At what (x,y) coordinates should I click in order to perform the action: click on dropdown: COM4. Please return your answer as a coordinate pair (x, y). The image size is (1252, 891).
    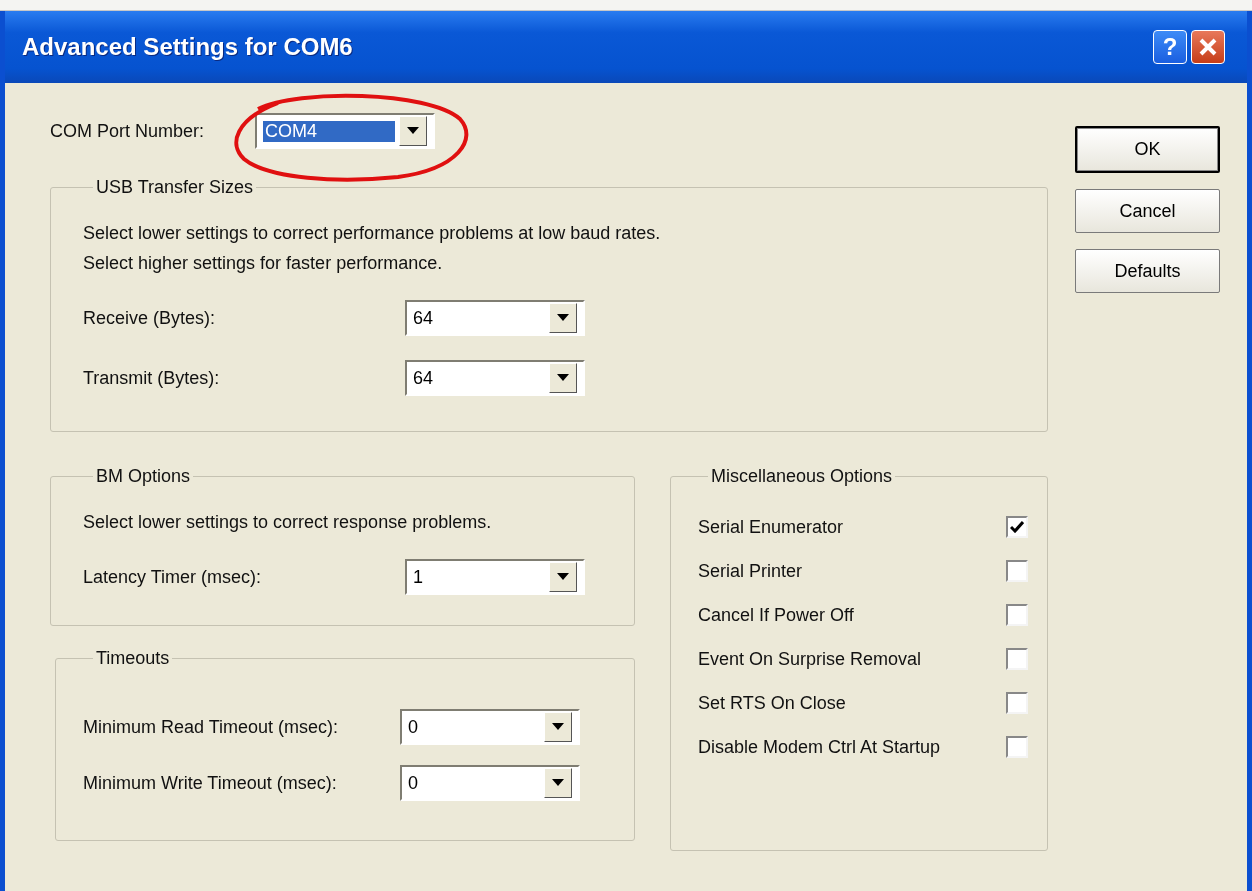
    Looking at the image, I should click on (345, 131).